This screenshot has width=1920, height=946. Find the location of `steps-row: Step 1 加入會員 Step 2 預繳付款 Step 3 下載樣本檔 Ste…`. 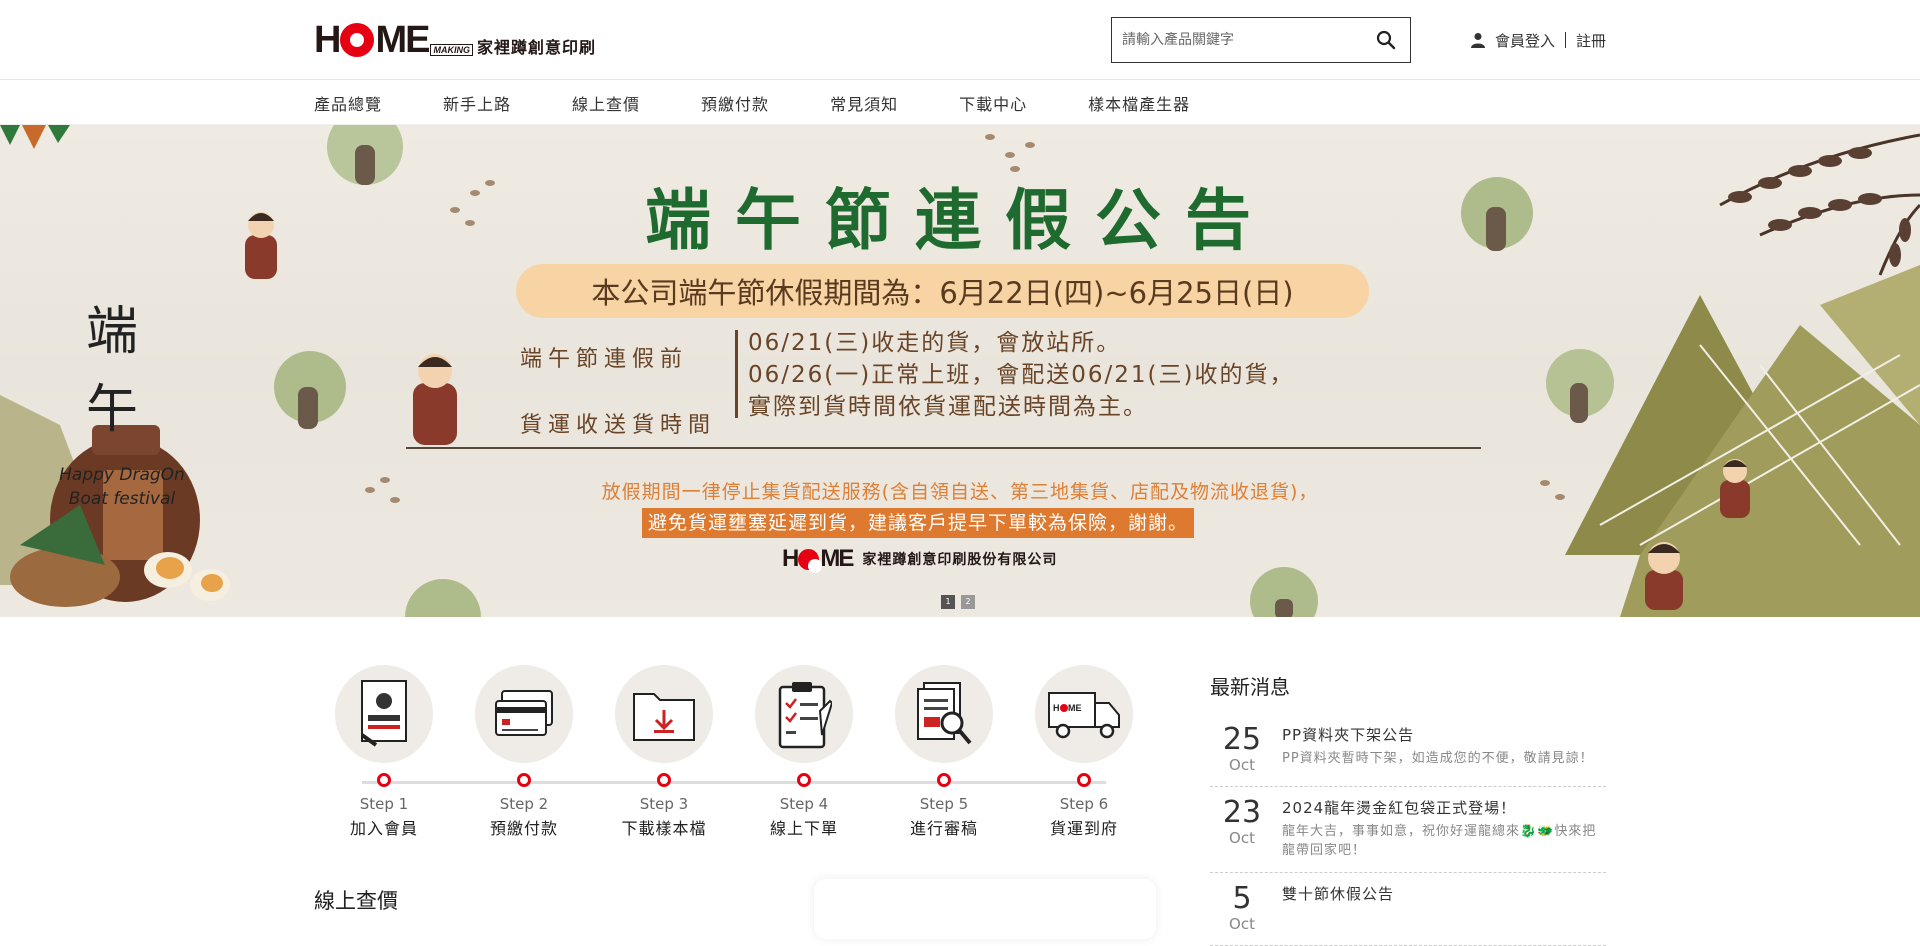

steps-row: Step 1 加入會員 Step 2 預繳付款 Step 3 下載樣本檔 Ste… is located at coordinates (734, 752).